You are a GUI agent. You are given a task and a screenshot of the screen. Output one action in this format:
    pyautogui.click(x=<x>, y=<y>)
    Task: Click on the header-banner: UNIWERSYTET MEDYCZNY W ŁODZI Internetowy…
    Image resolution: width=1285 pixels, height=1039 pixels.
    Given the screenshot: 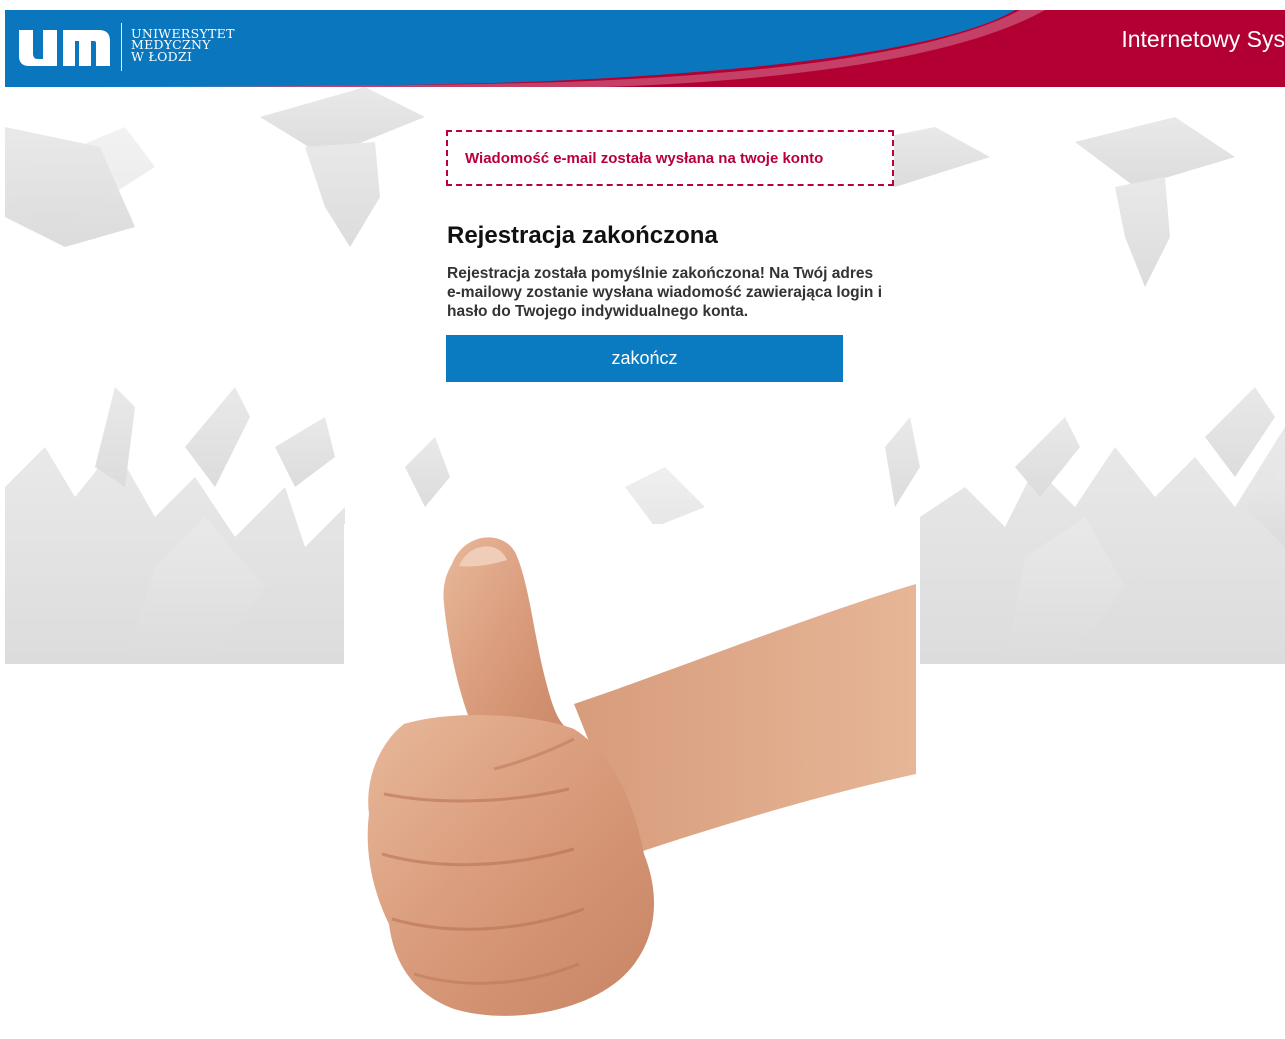 What is the action you would take?
    pyautogui.click(x=645, y=48)
    